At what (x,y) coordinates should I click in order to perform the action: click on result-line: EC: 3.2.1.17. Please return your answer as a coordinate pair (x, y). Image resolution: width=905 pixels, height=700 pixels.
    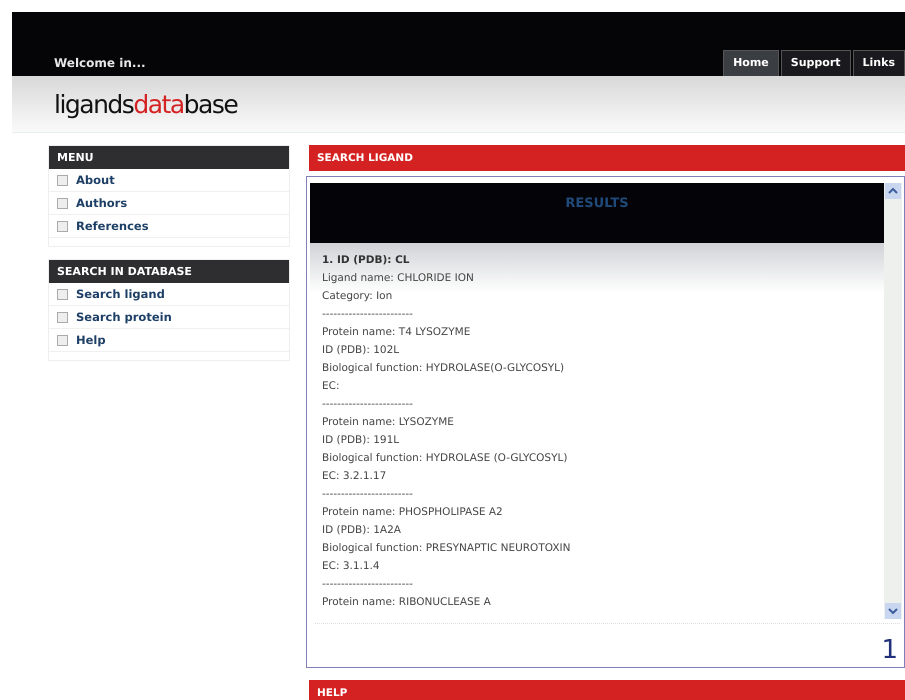
    Looking at the image, I should click on (355, 476).